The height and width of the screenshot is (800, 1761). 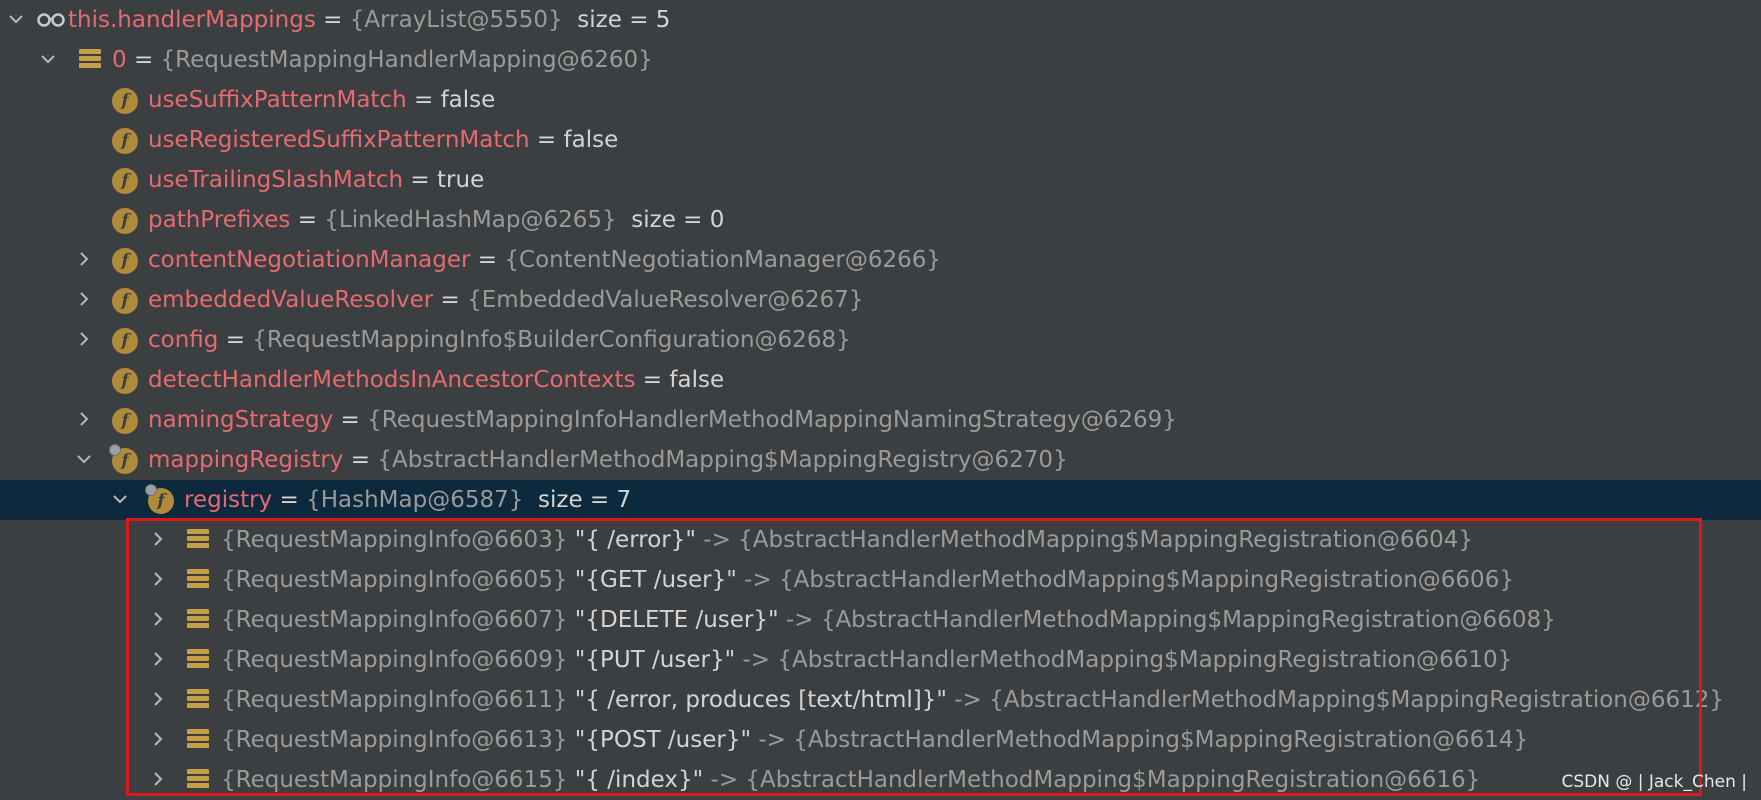 I want to click on variable-size: size = 5, so click(x=624, y=20).